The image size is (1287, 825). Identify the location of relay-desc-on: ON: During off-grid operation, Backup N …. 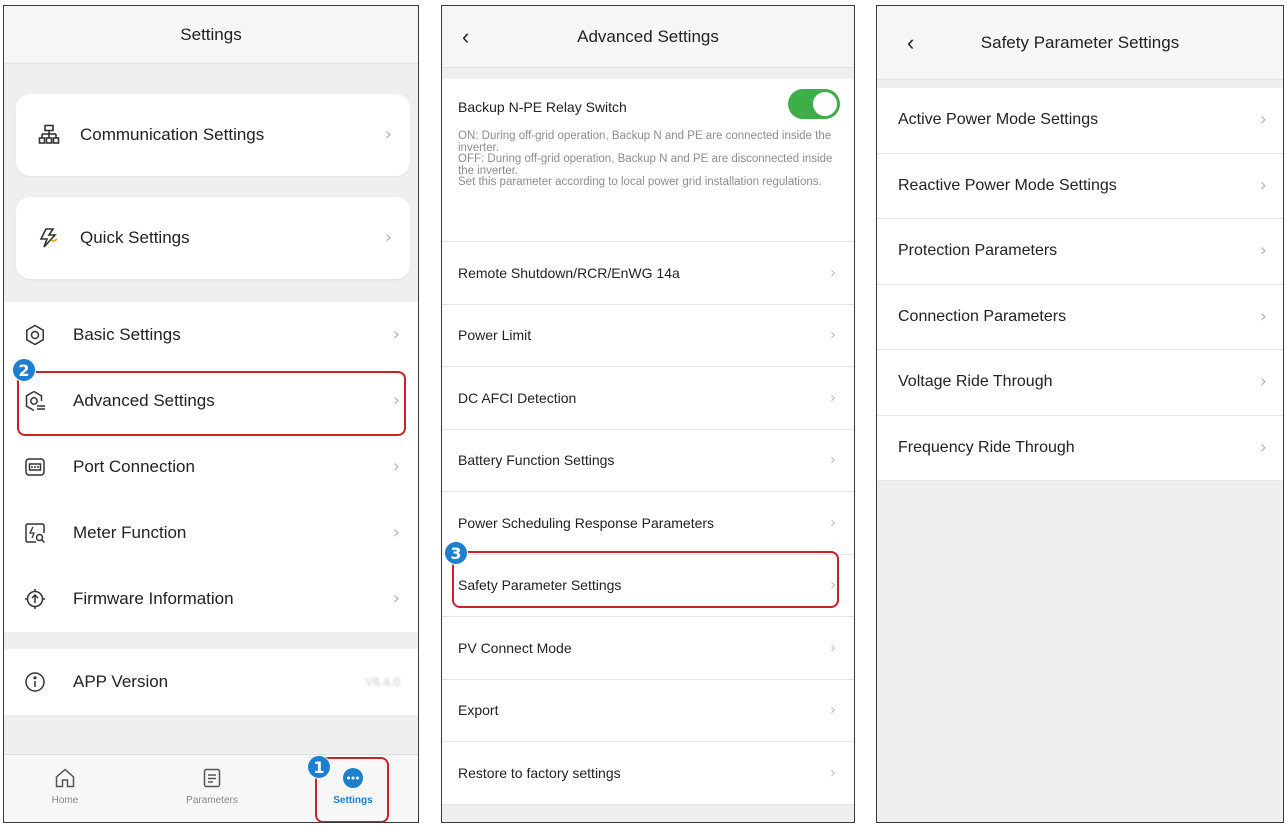
(645, 142).